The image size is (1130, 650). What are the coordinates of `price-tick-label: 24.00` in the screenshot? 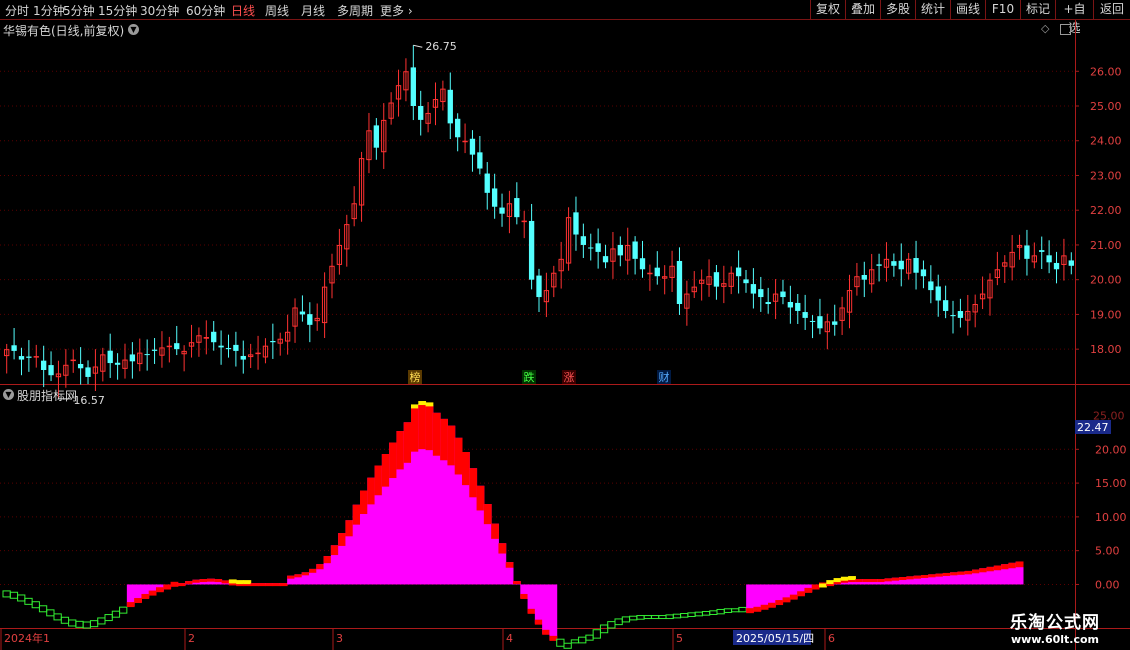 It's located at (1106, 141).